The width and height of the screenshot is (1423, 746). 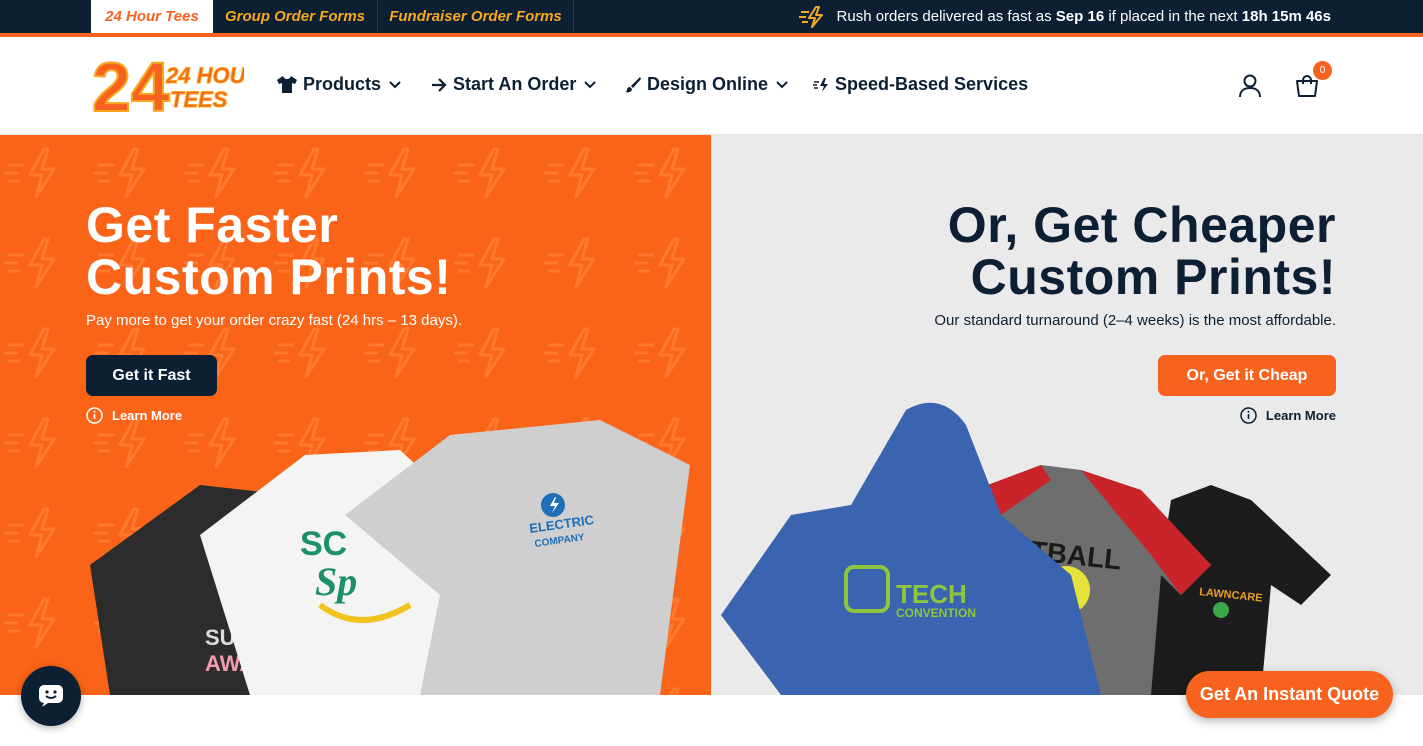 What do you see at coordinates (936, 613) in the screenshot?
I see `svg-text: CONVENTION` at bounding box center [936, 613].